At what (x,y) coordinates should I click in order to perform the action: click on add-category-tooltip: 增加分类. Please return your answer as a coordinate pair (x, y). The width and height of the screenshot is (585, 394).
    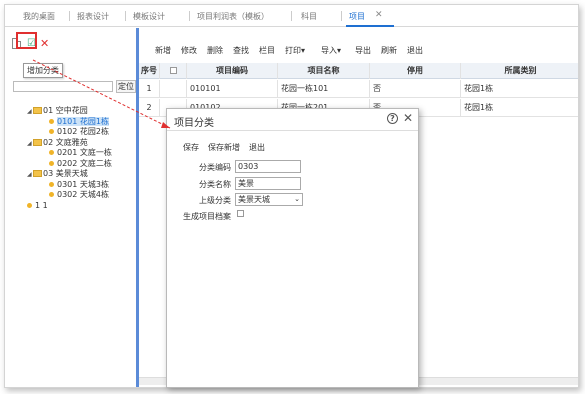
    Looking at the image, I should click on (43, 70).